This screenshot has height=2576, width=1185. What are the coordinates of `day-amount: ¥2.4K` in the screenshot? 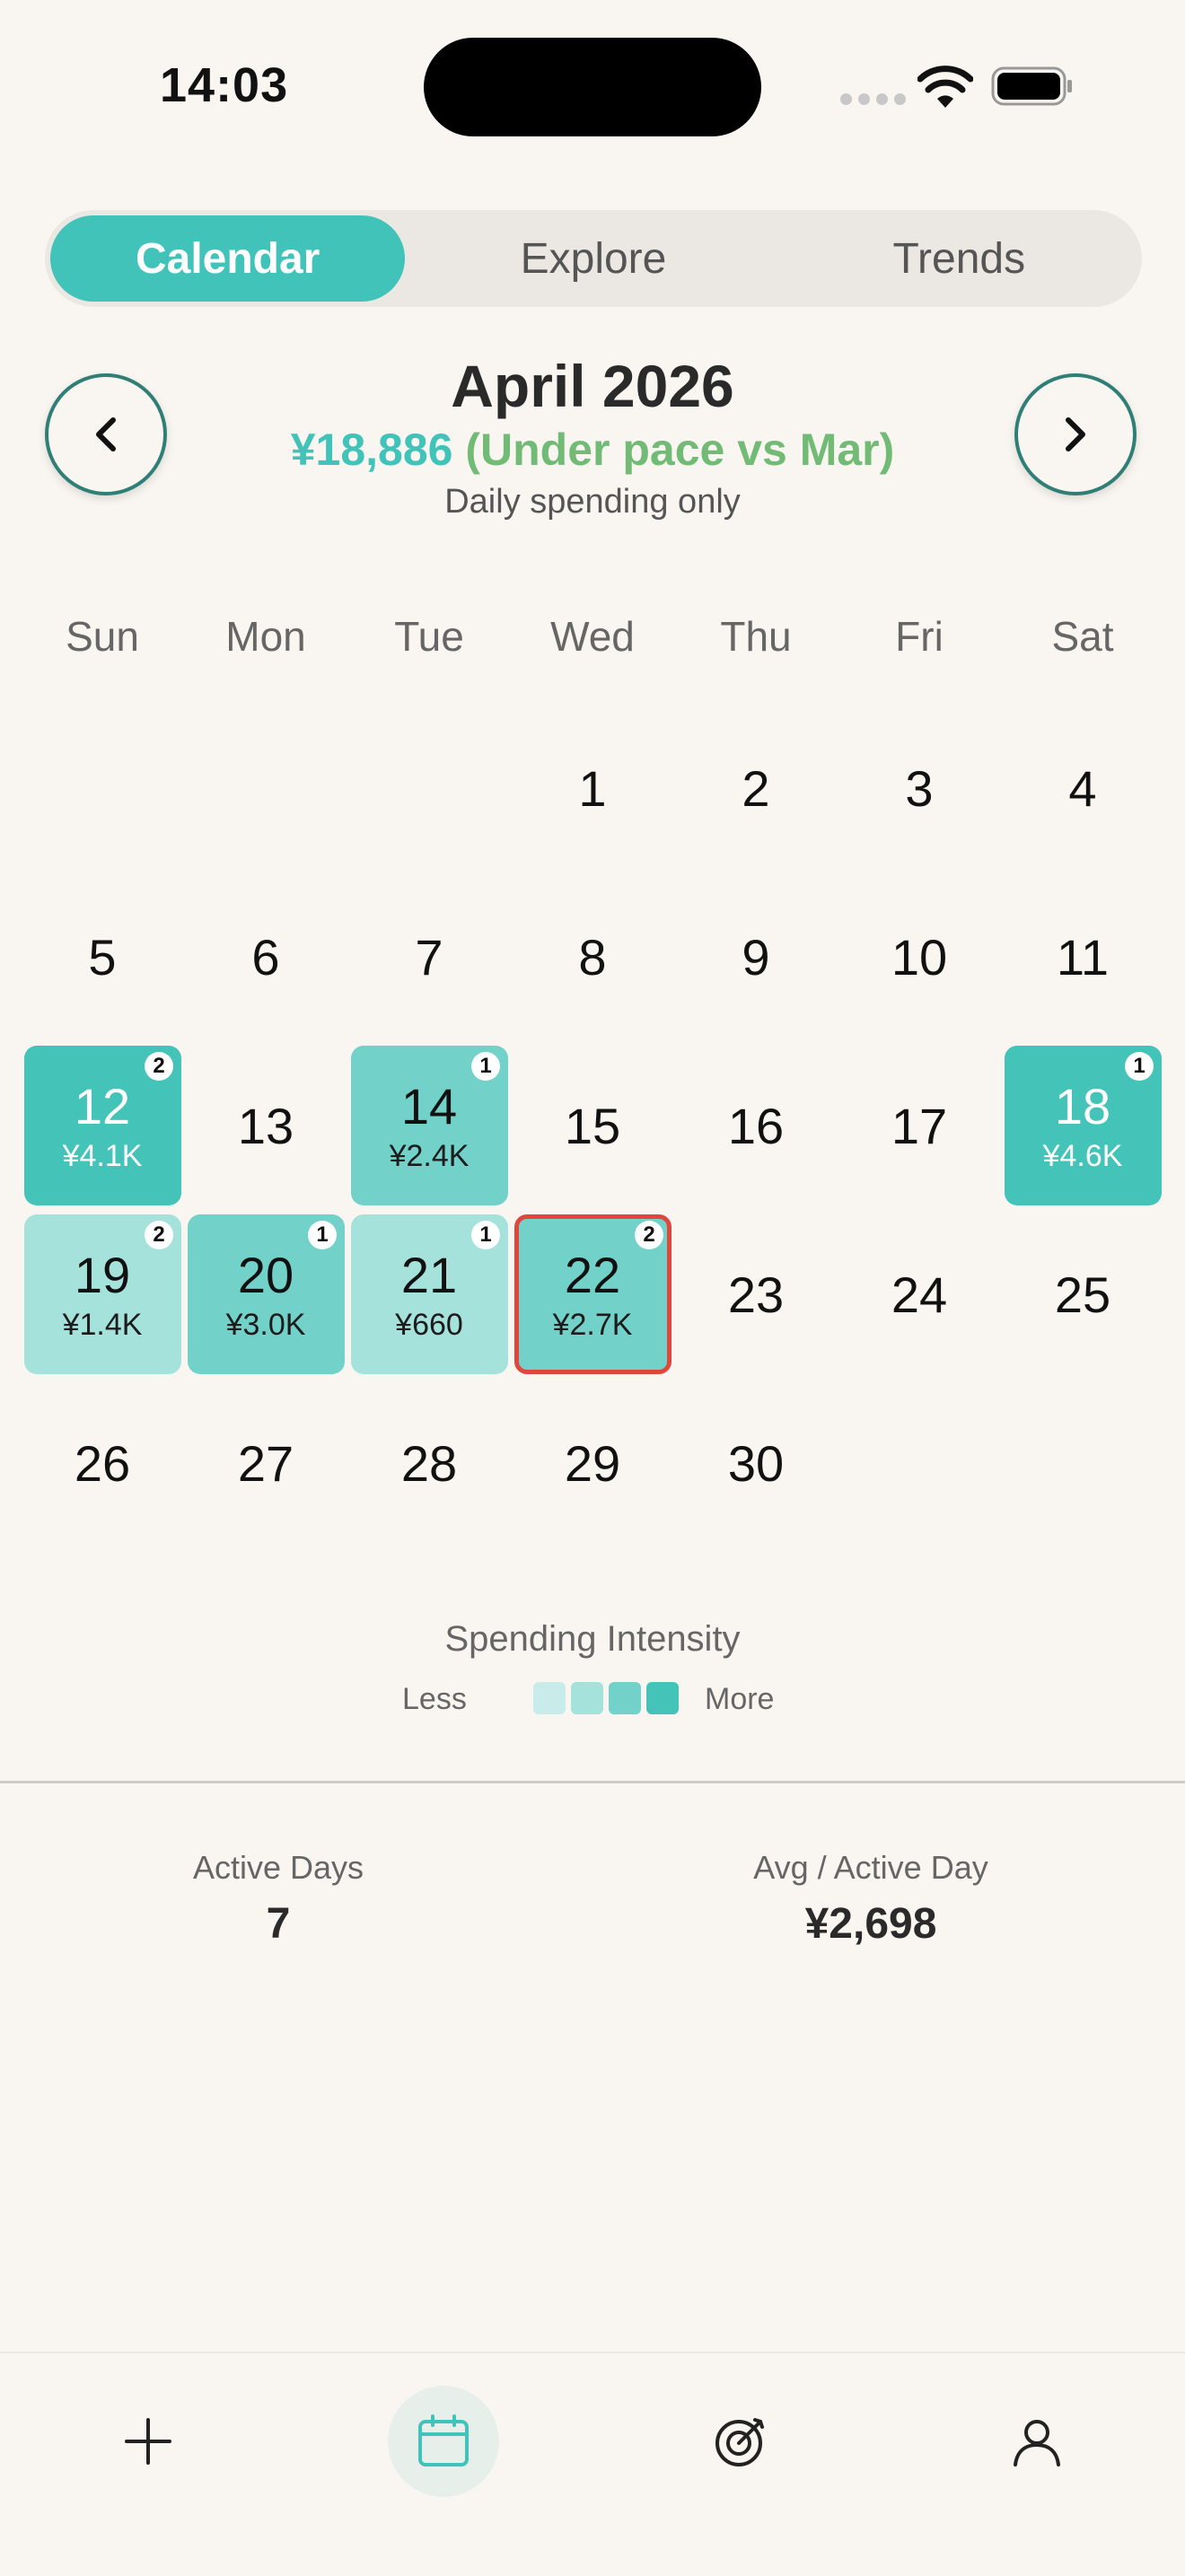 It's located at (429, 1156).